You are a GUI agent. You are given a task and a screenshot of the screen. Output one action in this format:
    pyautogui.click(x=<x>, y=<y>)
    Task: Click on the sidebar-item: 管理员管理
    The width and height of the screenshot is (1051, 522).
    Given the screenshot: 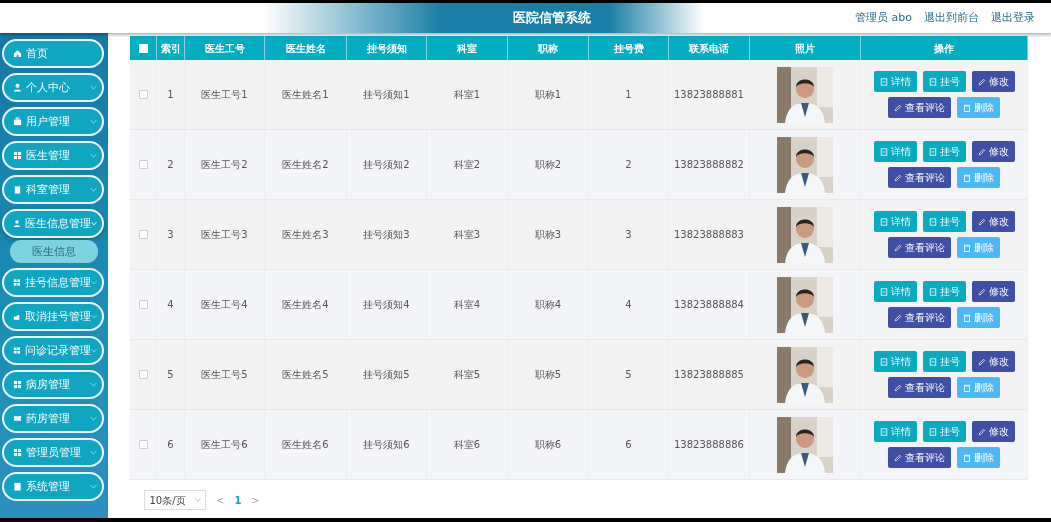 What is the action you would take?
    pyautogui.click(x=53, y=452)
    